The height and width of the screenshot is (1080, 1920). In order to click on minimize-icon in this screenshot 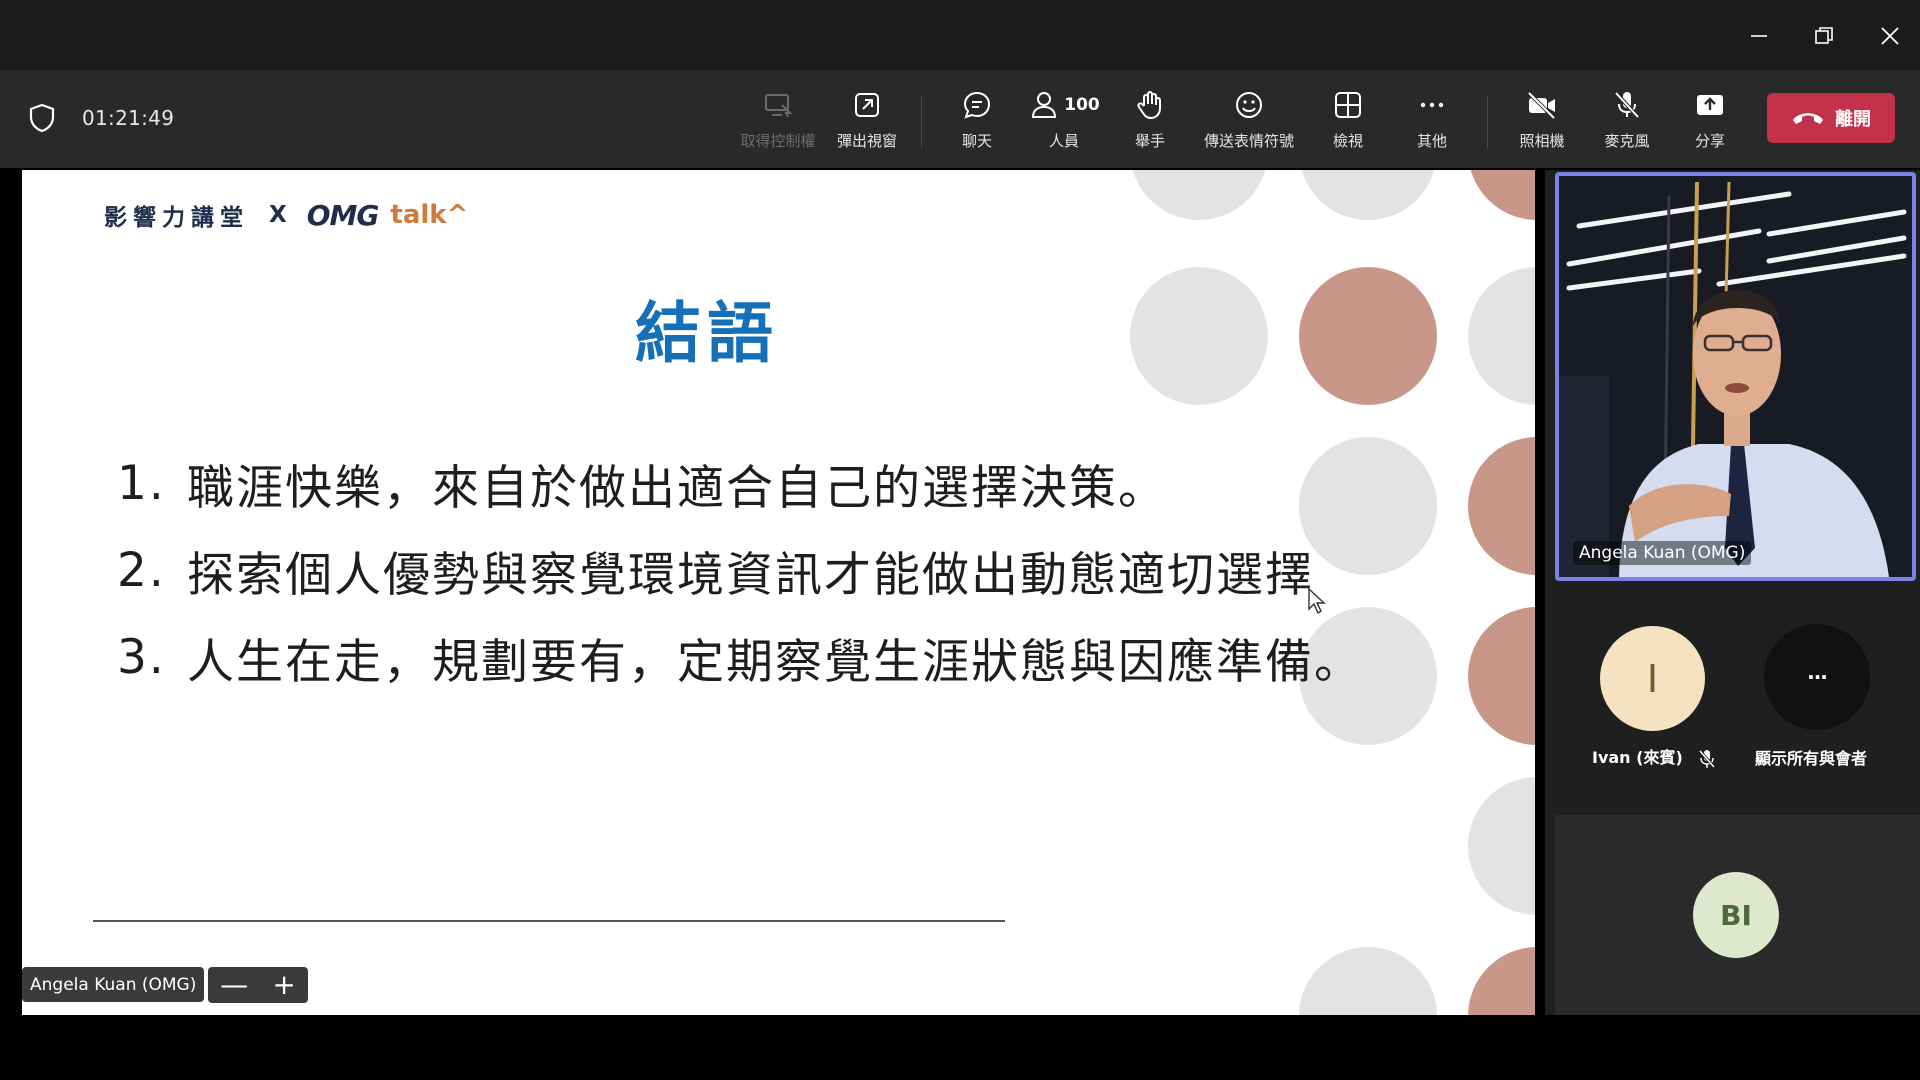, I will do `click(1759, 36)`.